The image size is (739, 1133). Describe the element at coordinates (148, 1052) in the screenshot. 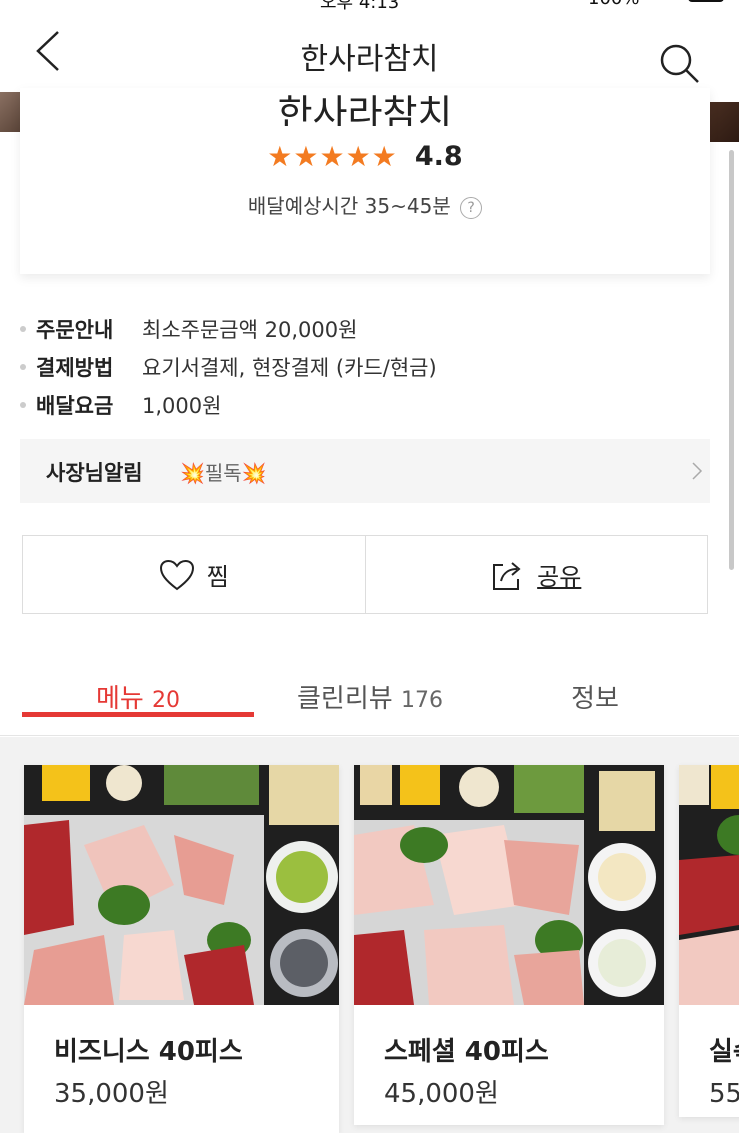

I see `menu-item-name: 비즈니스 40피스` at that location.